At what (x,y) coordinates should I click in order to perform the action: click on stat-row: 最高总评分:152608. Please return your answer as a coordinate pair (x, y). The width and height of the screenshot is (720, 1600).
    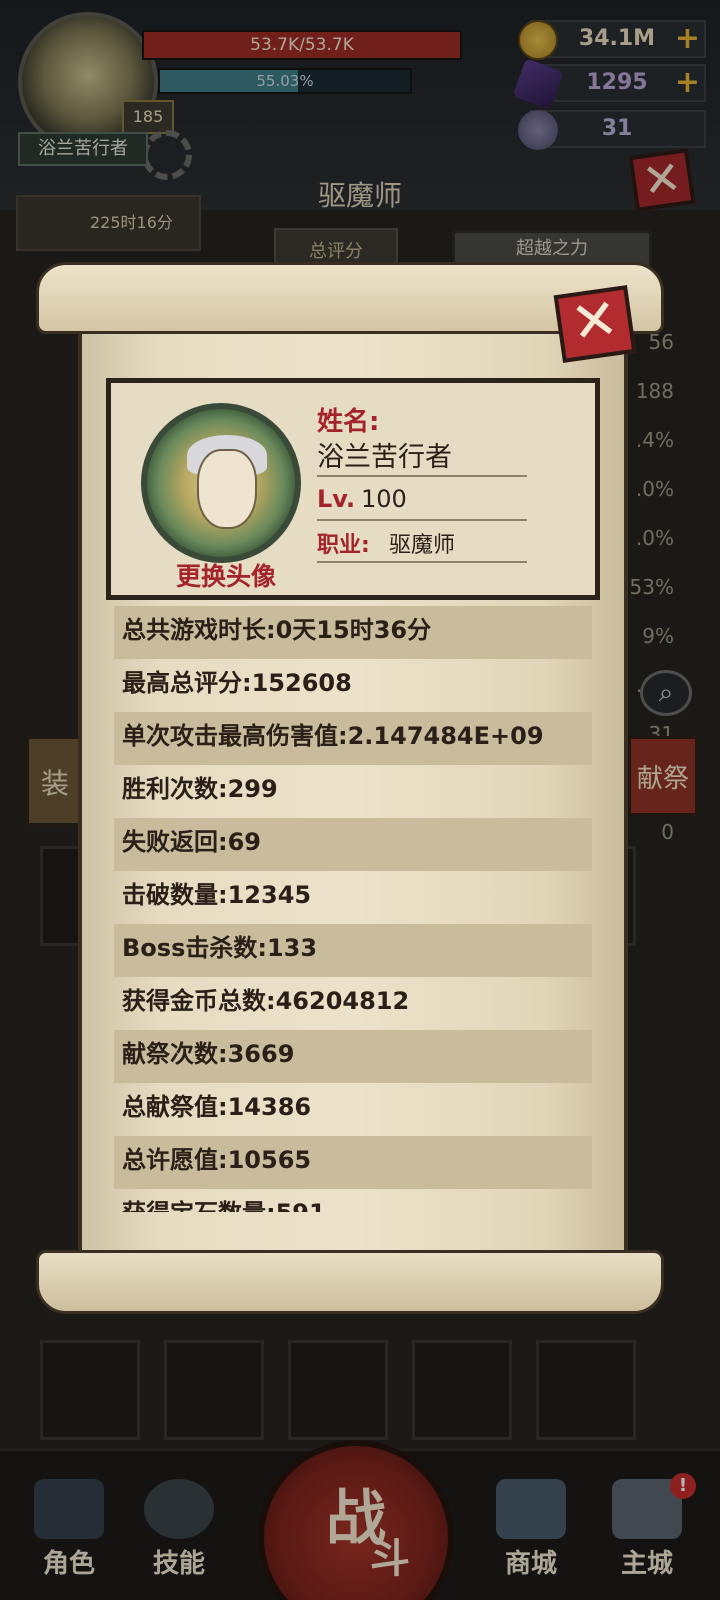
    Looking at the image, I should click on (353, 685).